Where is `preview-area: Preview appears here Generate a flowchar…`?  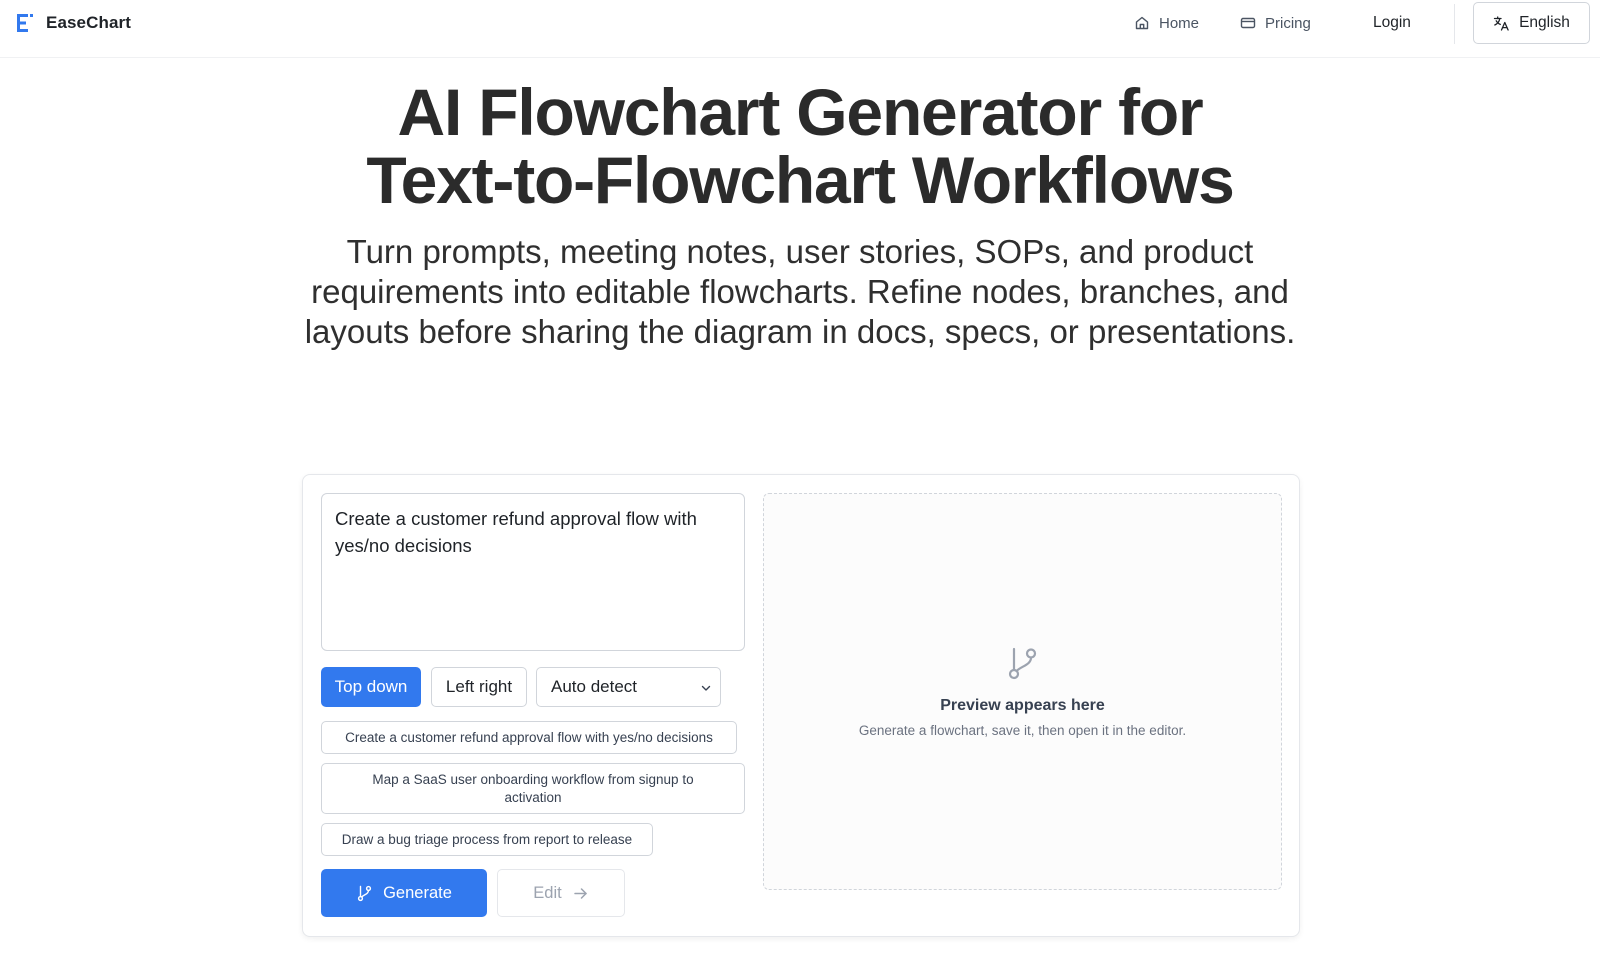
preview-area: Preview appears here Generate a flowchar… is located at coordinates (1022, 691).